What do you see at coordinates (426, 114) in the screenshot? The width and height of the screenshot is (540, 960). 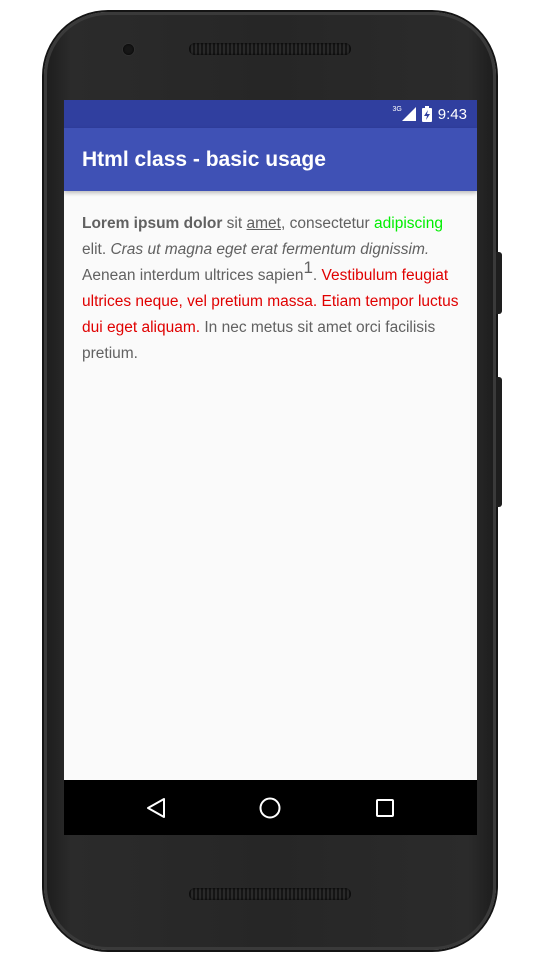 I see `battery-charging-icon` at bounding box center [426, 114].